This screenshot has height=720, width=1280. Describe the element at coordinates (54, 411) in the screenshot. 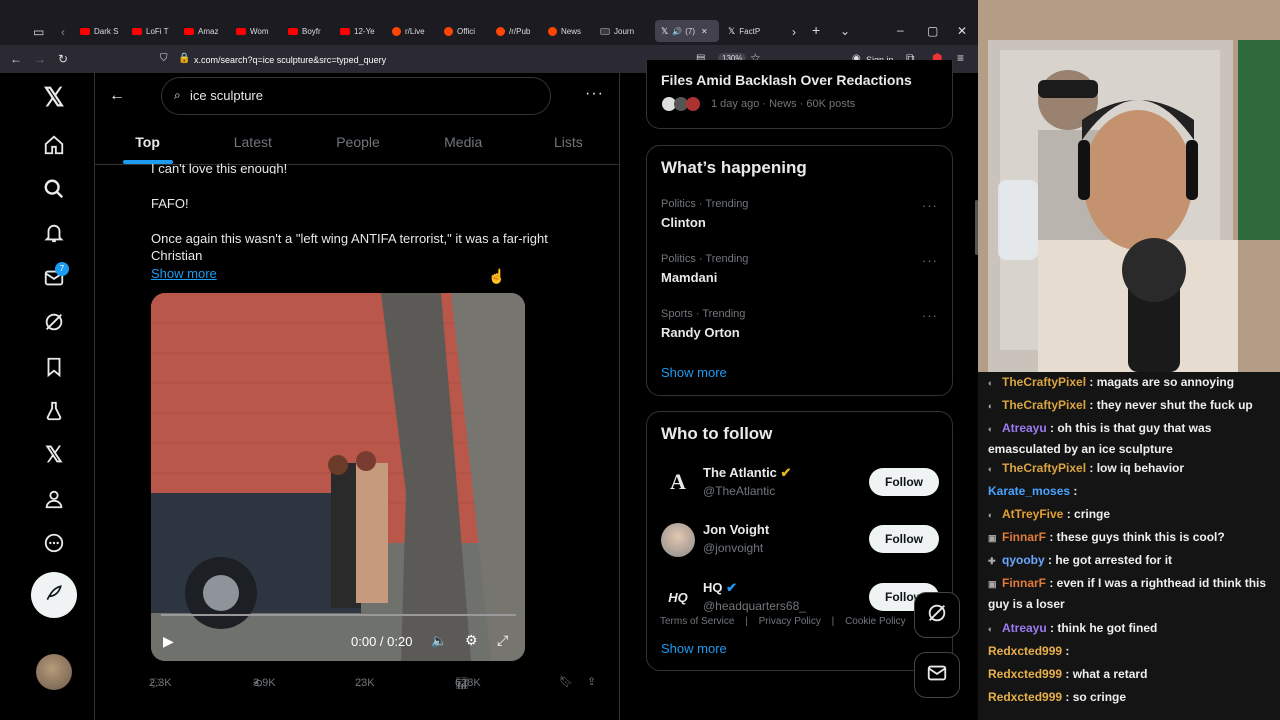

I see `jobs-flask-icon` at that location.